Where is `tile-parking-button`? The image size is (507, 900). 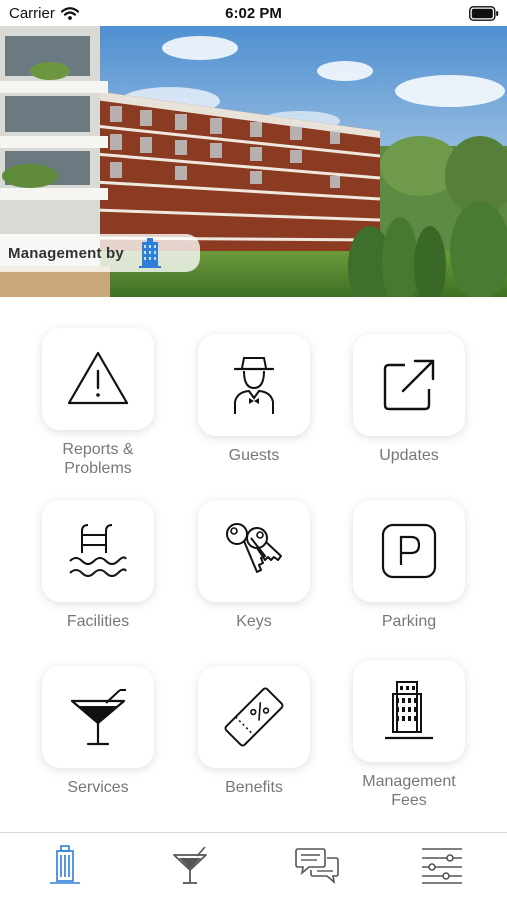
tile-parking-button is located at coordinates (409, 551).